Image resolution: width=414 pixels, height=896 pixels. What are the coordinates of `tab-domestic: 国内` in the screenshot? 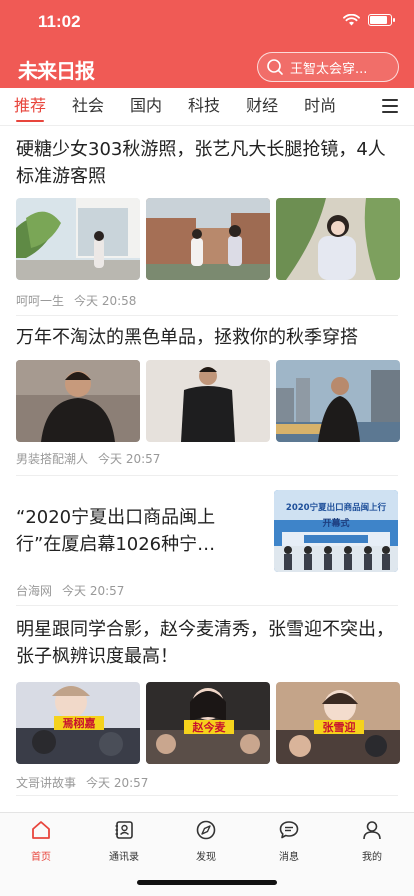 It's located at (146, 107).